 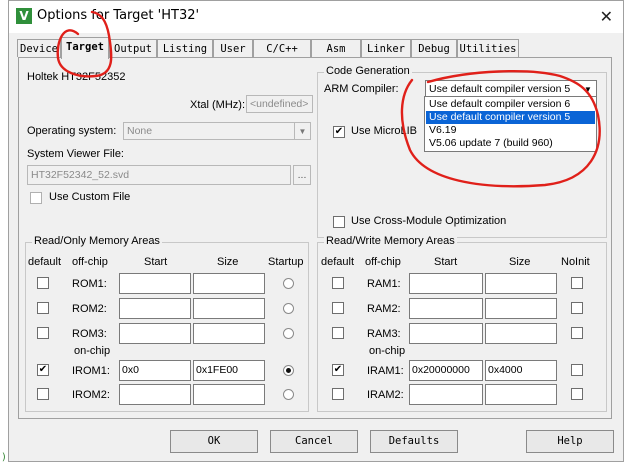 I want to click on compiler-option-v5-default: Use default compiler version 5, so click(x=510, y=117).